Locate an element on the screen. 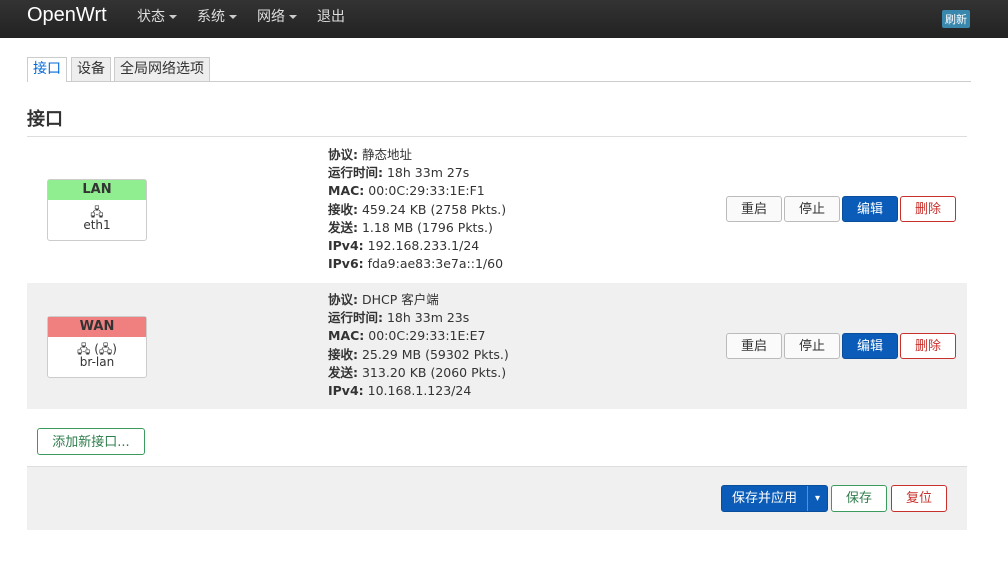  info-value: 10.168.1.123/24 is located at coordinates (419, 391).